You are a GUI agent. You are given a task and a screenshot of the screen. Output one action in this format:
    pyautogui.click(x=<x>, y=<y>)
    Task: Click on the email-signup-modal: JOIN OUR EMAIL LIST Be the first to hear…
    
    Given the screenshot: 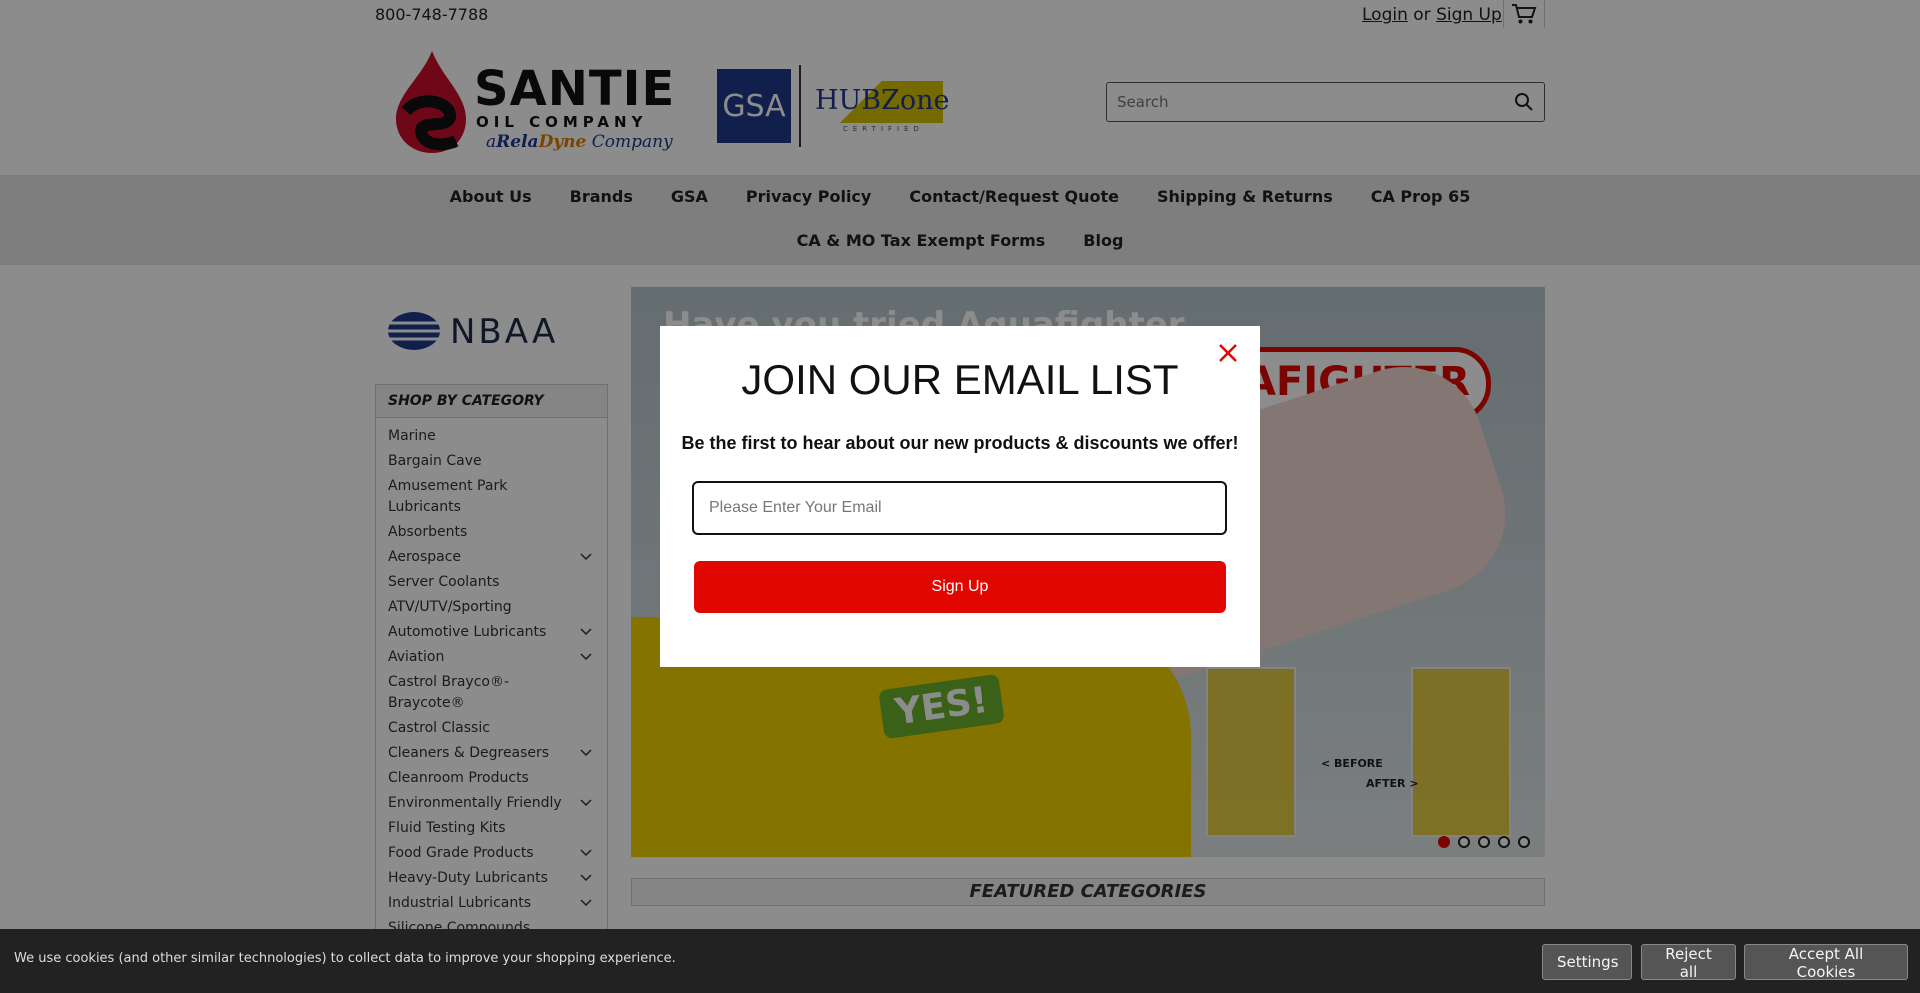 What is the action you would take?
    pyautogui.click(x=960, y=496)
    